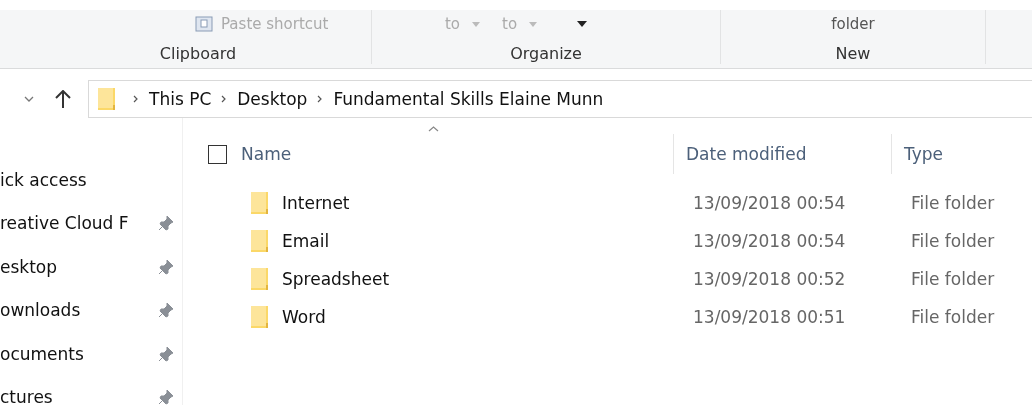 Image resolution: width=1032 pixels, height=405 pixels. What do you see at coordinates (217, 154) in the screenshot?
I see `select-all-checkbox` at bounding box center [217, 154].